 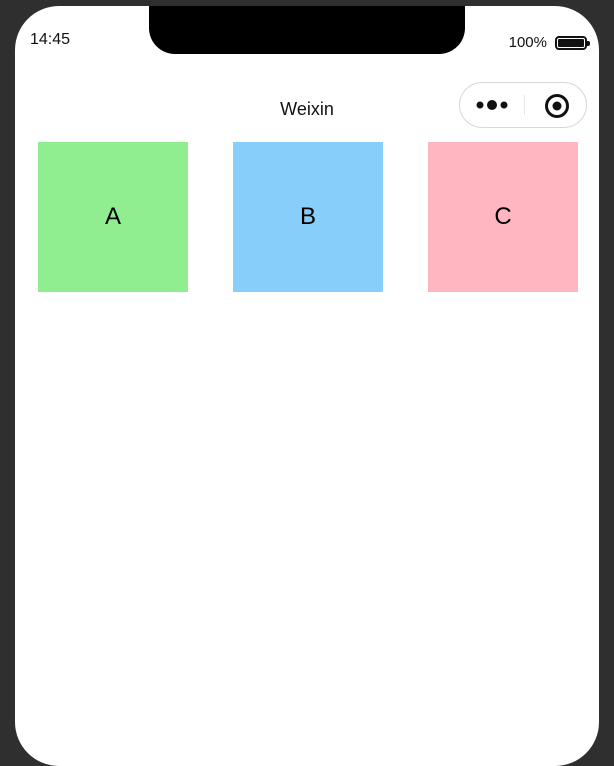 What do you see at coordinates (494, 105) in the screenshot?
I see `more-dots-icon` at bounding box center [494, 105].